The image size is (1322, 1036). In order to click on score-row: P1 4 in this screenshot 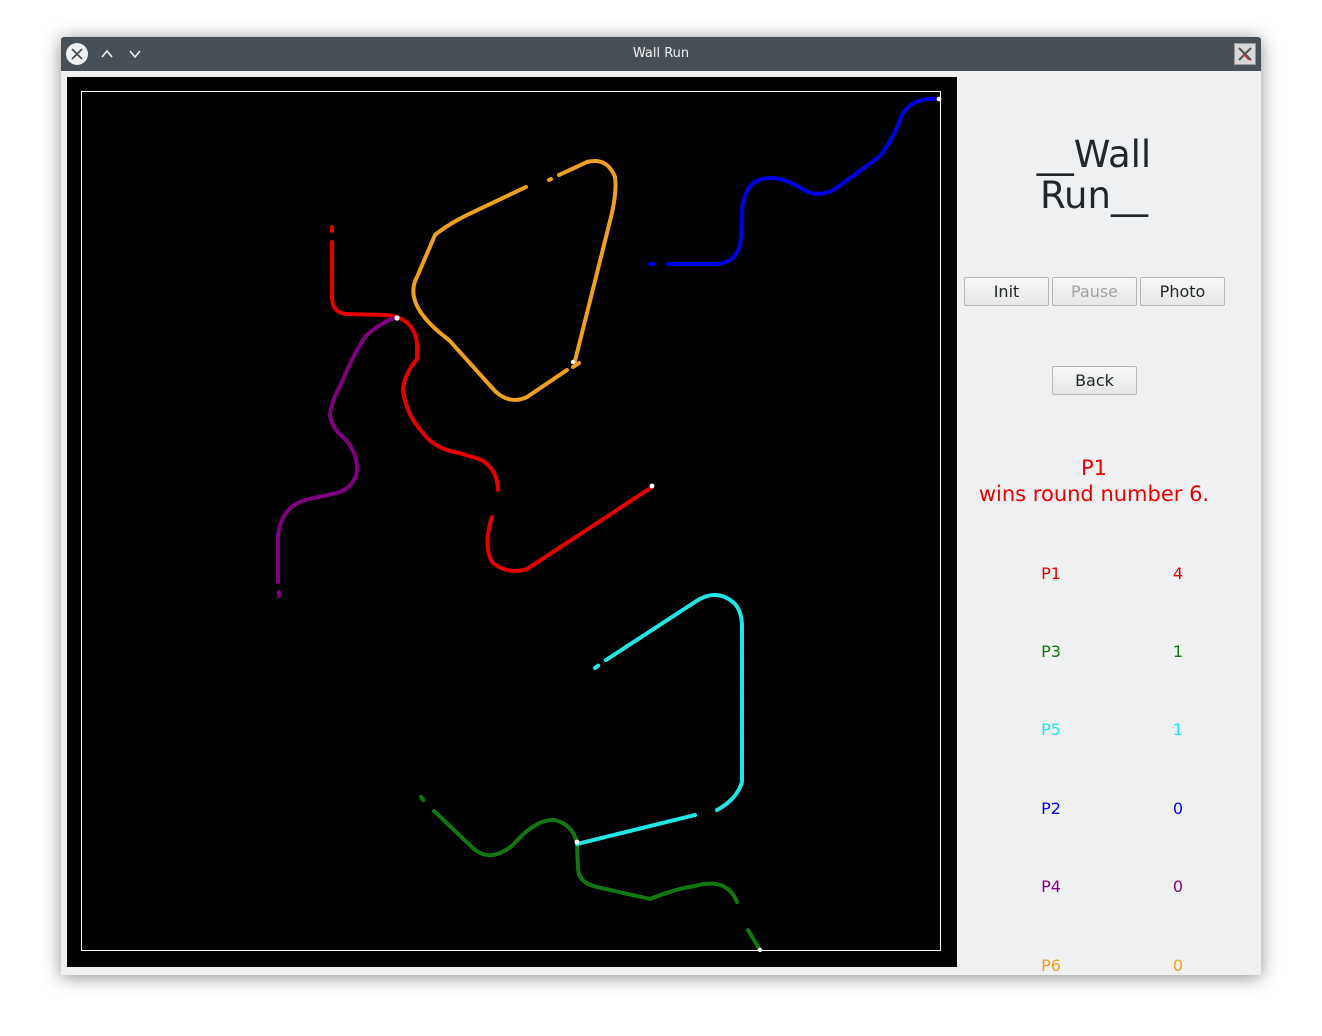, I will do `click(1109, 576)`.